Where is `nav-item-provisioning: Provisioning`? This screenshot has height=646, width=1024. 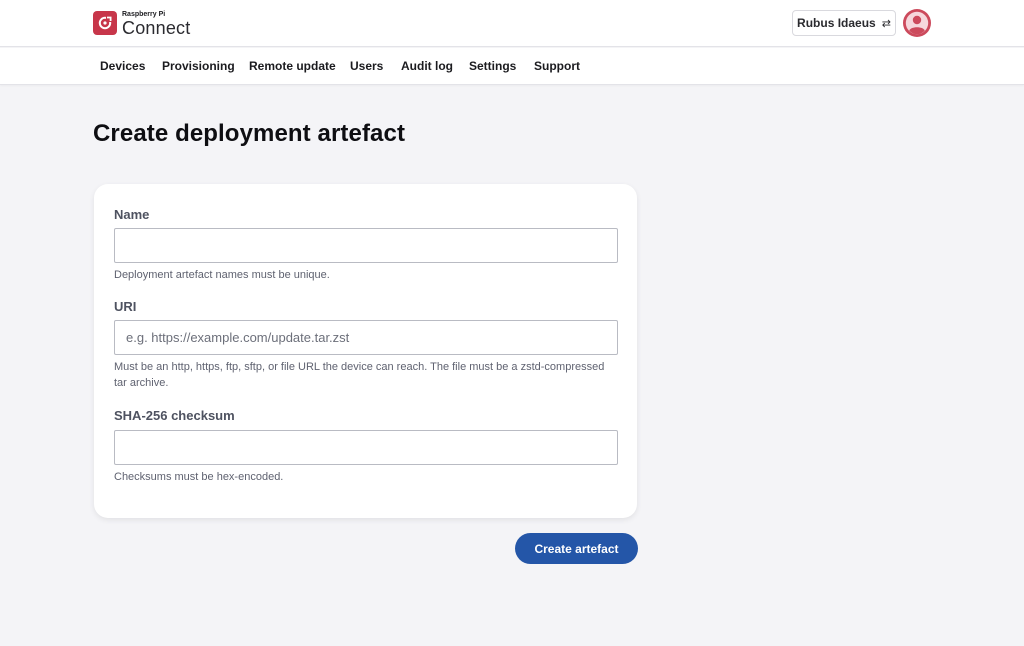 nav-item-provisioning: Provisioning is located at coordinates (198, 66).